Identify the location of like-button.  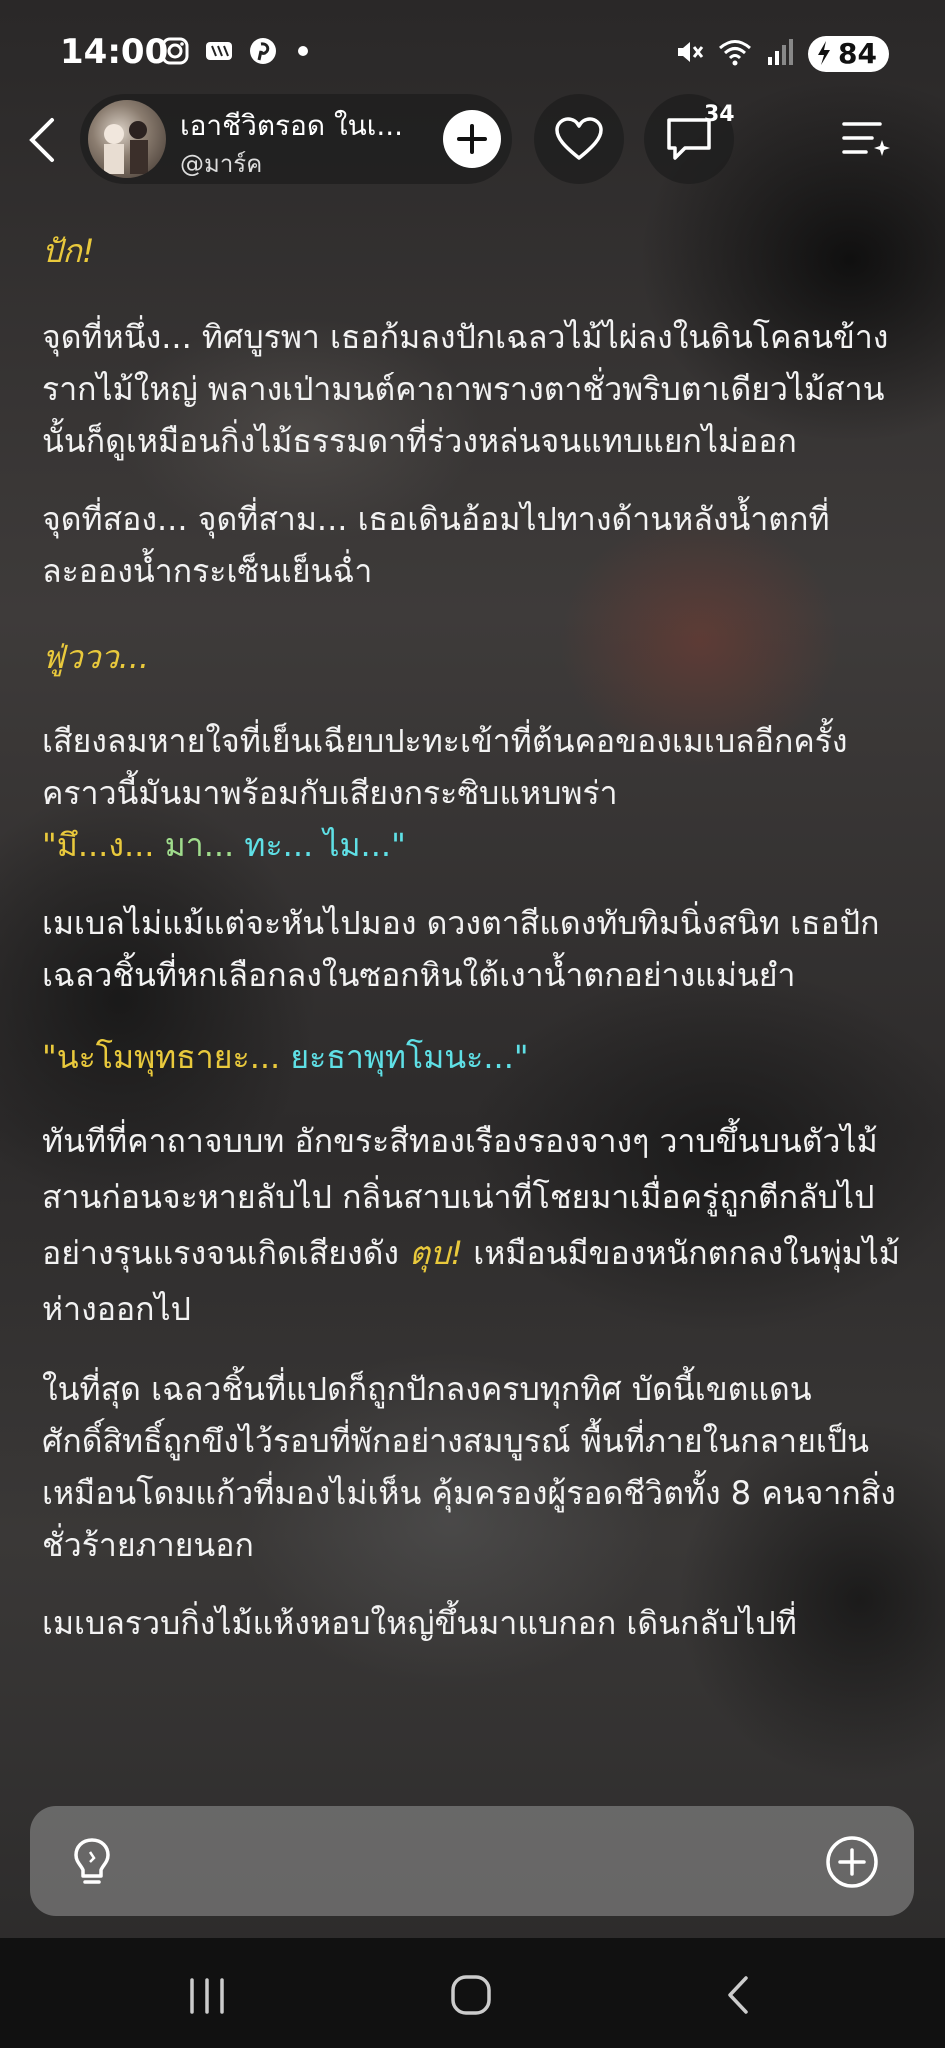
(579, 139).